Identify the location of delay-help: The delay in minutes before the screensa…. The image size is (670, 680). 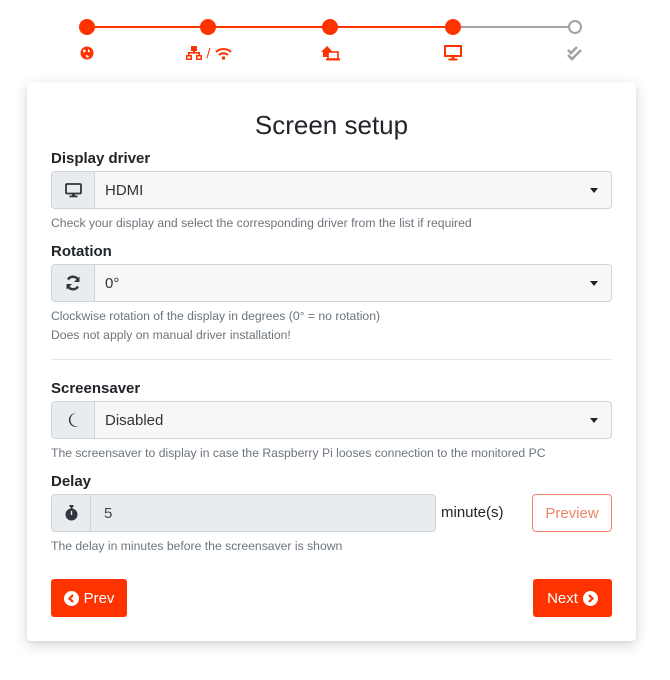
(197, 546).